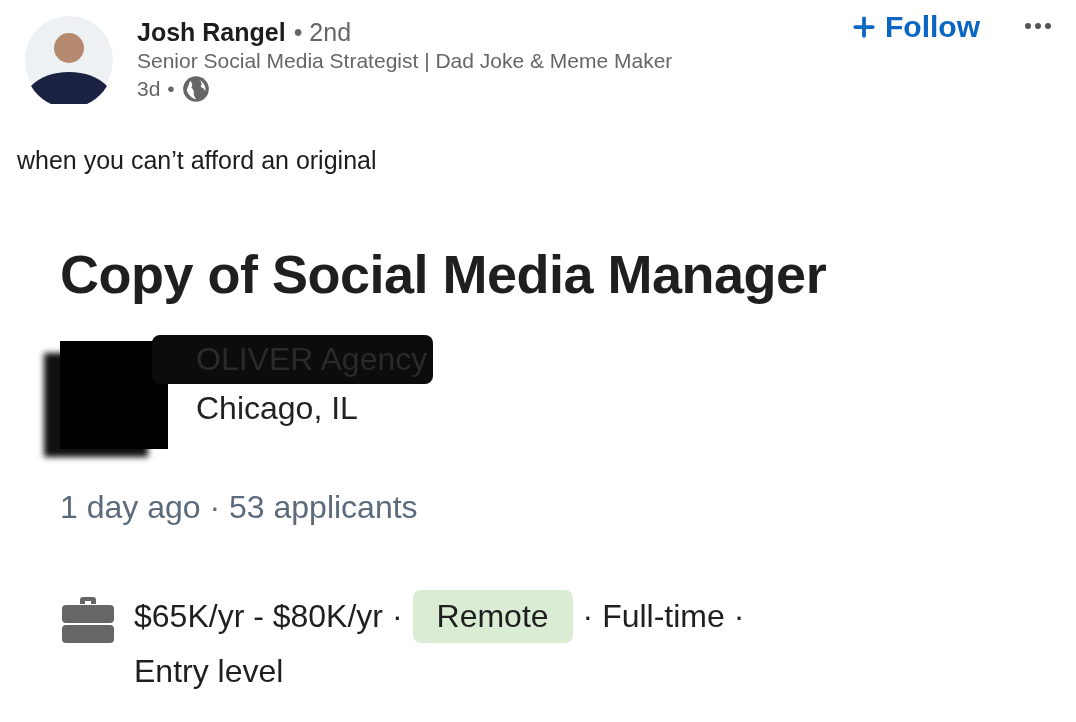 Image resolution: width=1076 pixels, height=722 pixels. Describe the element at coordinates (209, 671) in the screenshot. I see `job-insight-text: Entry level` at that location.